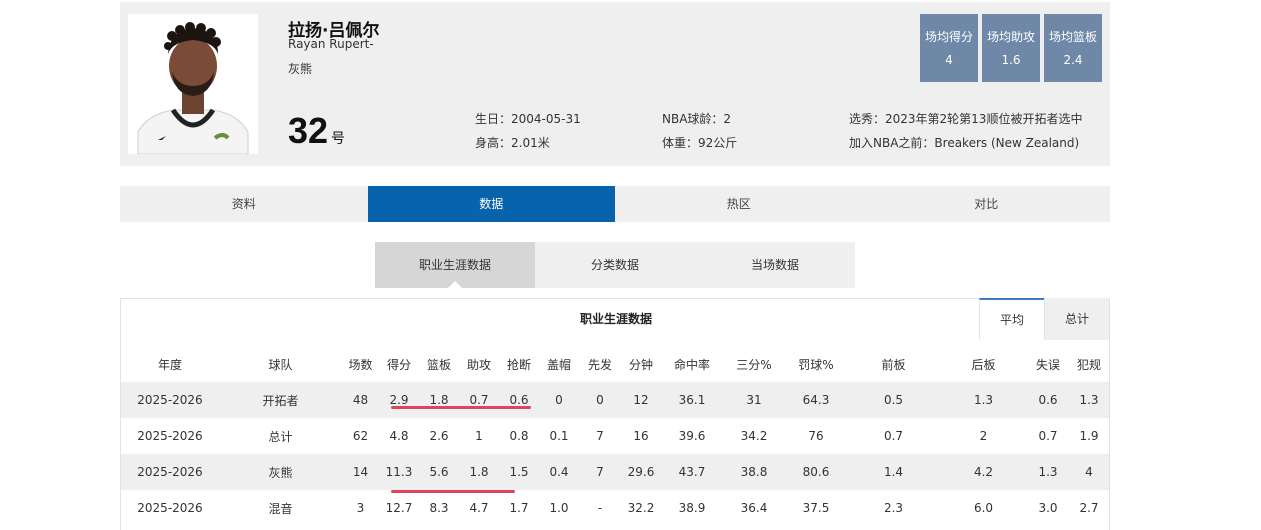  Describe the element at coordinates (399, 508) in the screenshot. I see `stat-cell: 12.7` at that location.